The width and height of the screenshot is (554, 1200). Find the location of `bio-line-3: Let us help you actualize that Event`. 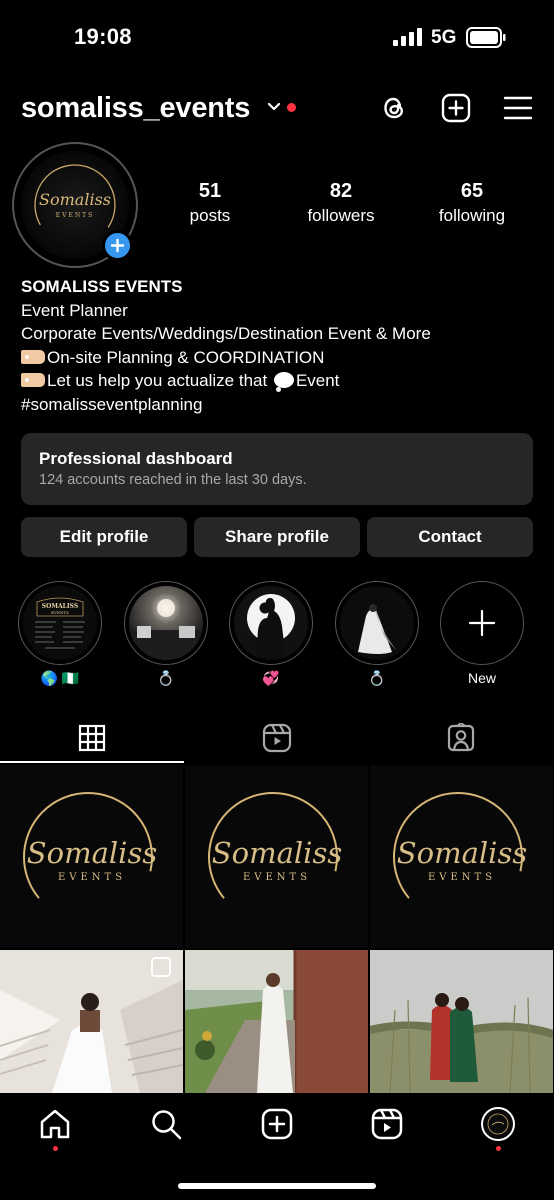

bio-line-3: Let us help you actualize that Event is located at coordinates (281, 381).